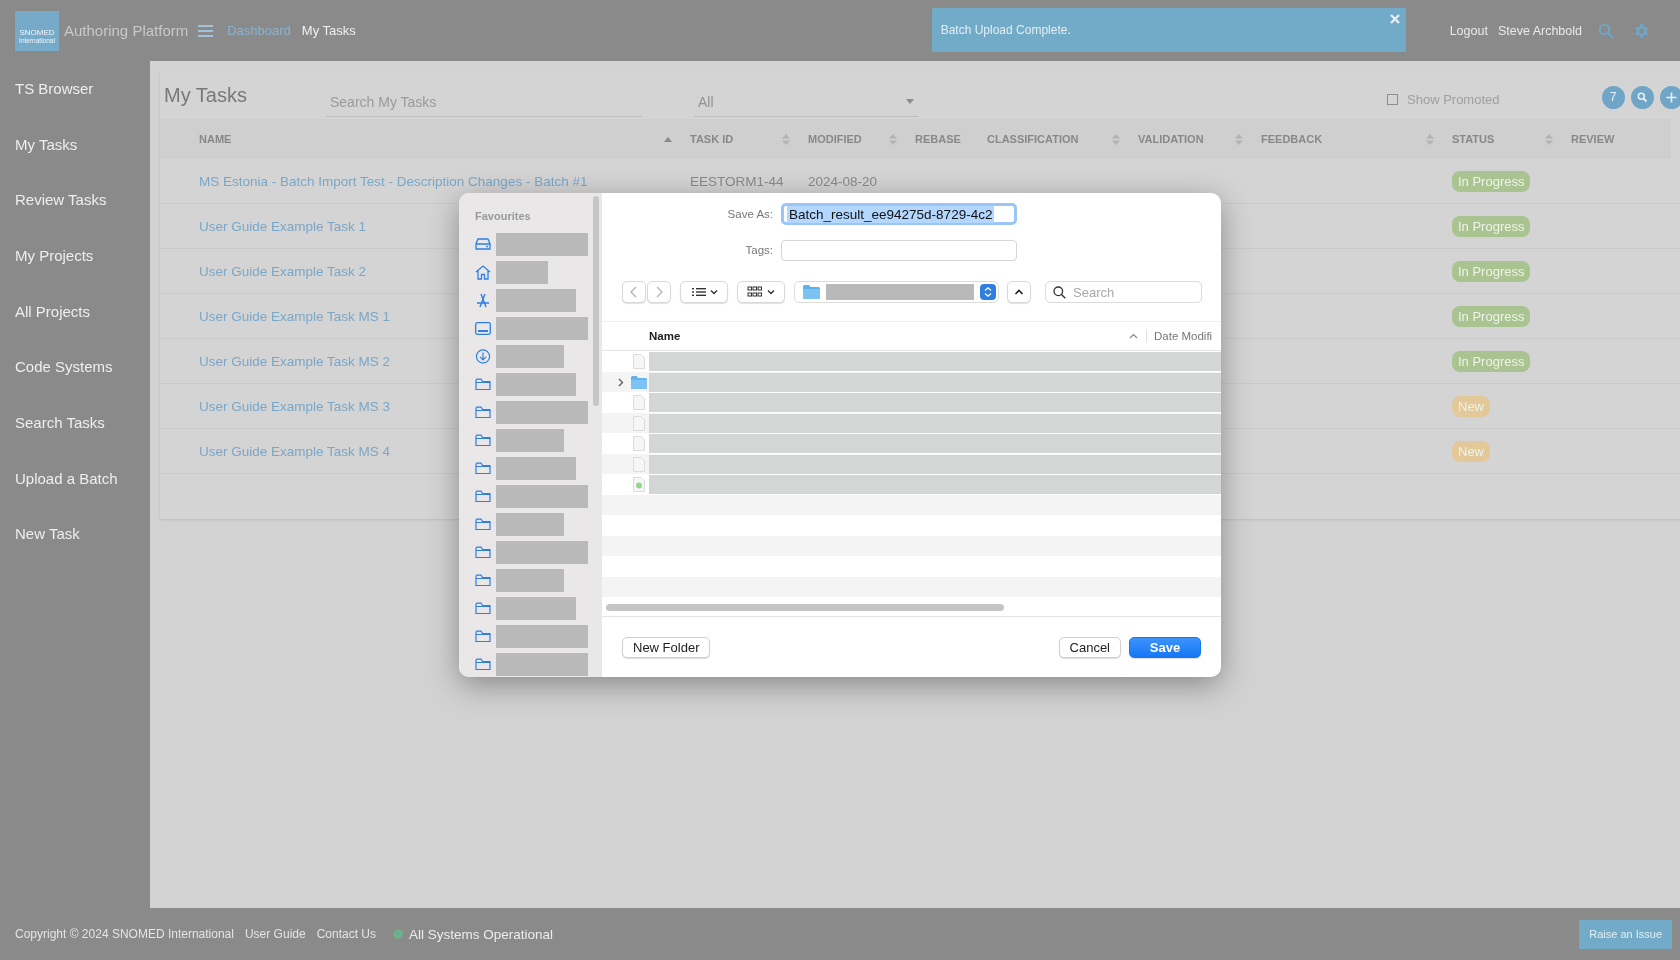 Image resolution: width=1680 pixels, height=960 pixels. Describe the element at coordinates (75, 442) in the screenshot. I see `sidebar-item: Search Tasks` at that location.